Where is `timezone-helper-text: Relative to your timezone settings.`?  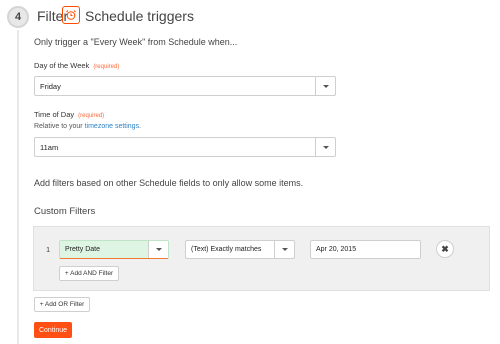
timezone-helper-text: Relative to your timezone settings. is located at coordinates (87, 126).